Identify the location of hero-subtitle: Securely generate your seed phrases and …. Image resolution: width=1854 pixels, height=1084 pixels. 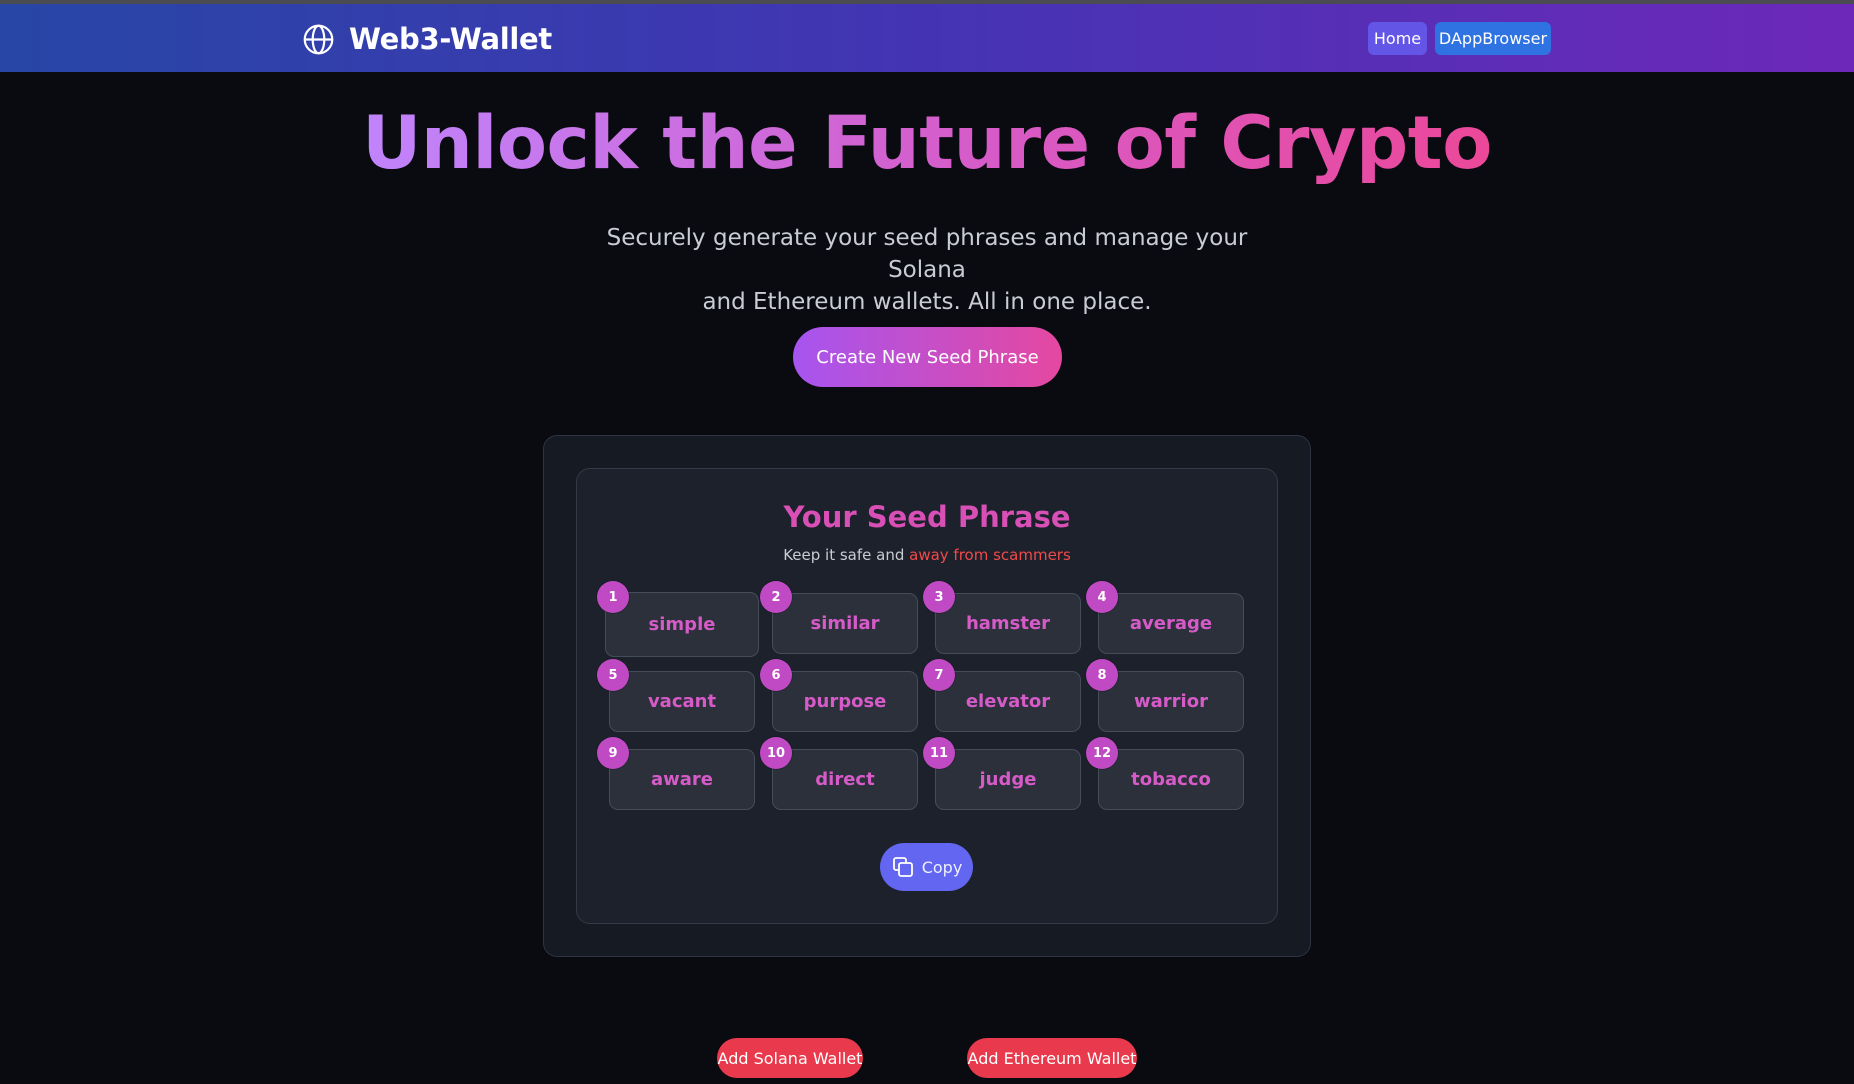
(927, 270).